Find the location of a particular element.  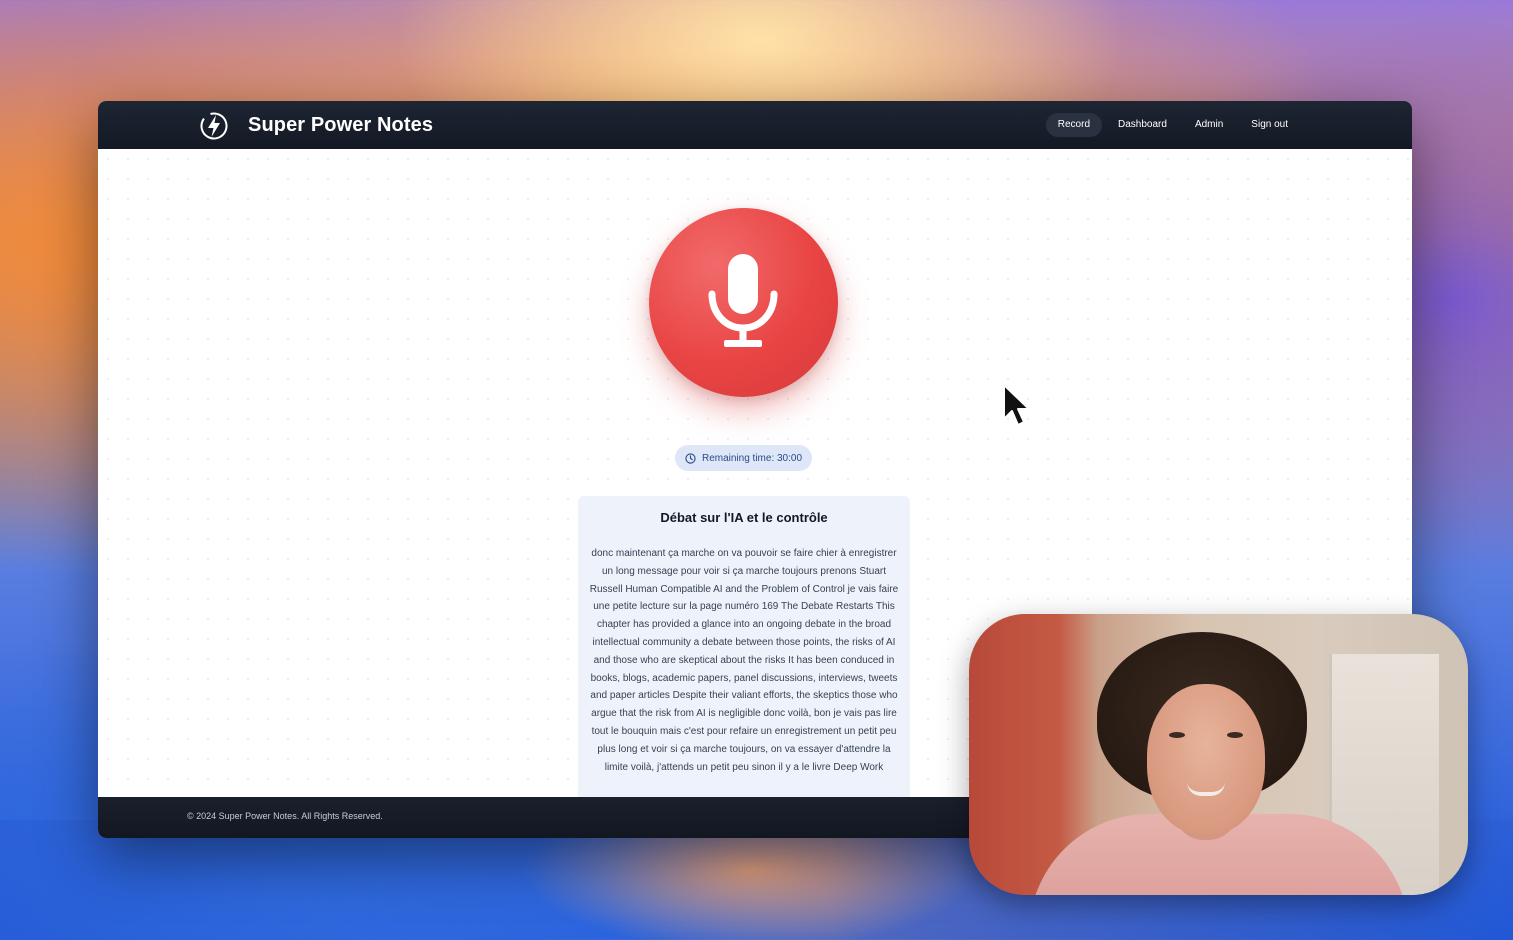

clock-icon is located at coordinates (690, 458).